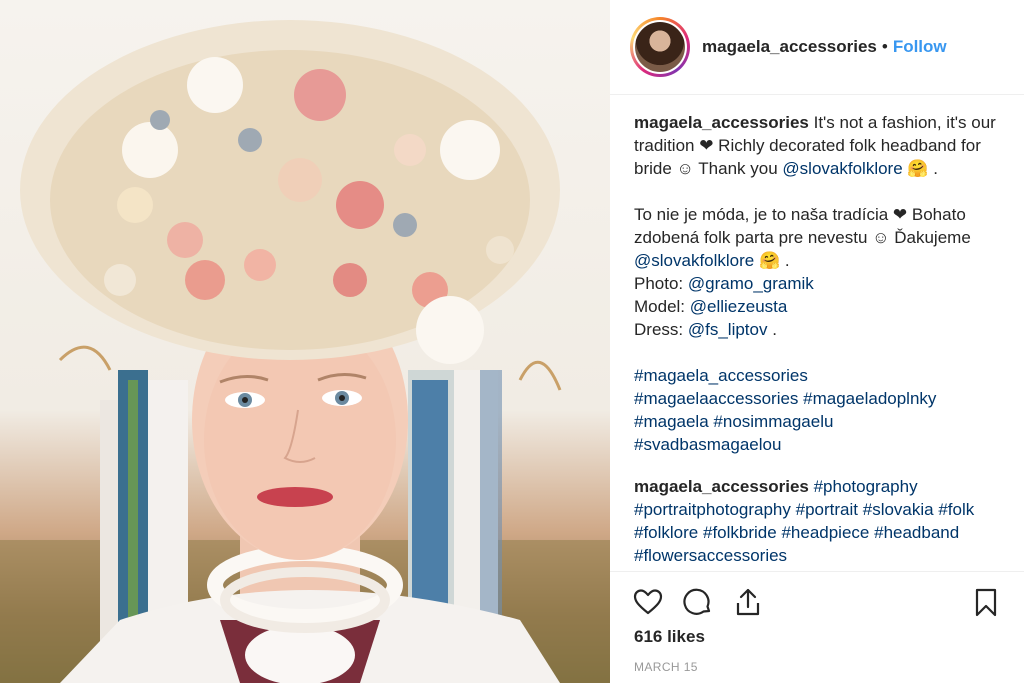  I want to click on credit-label: Photo:, so click(659, 283).